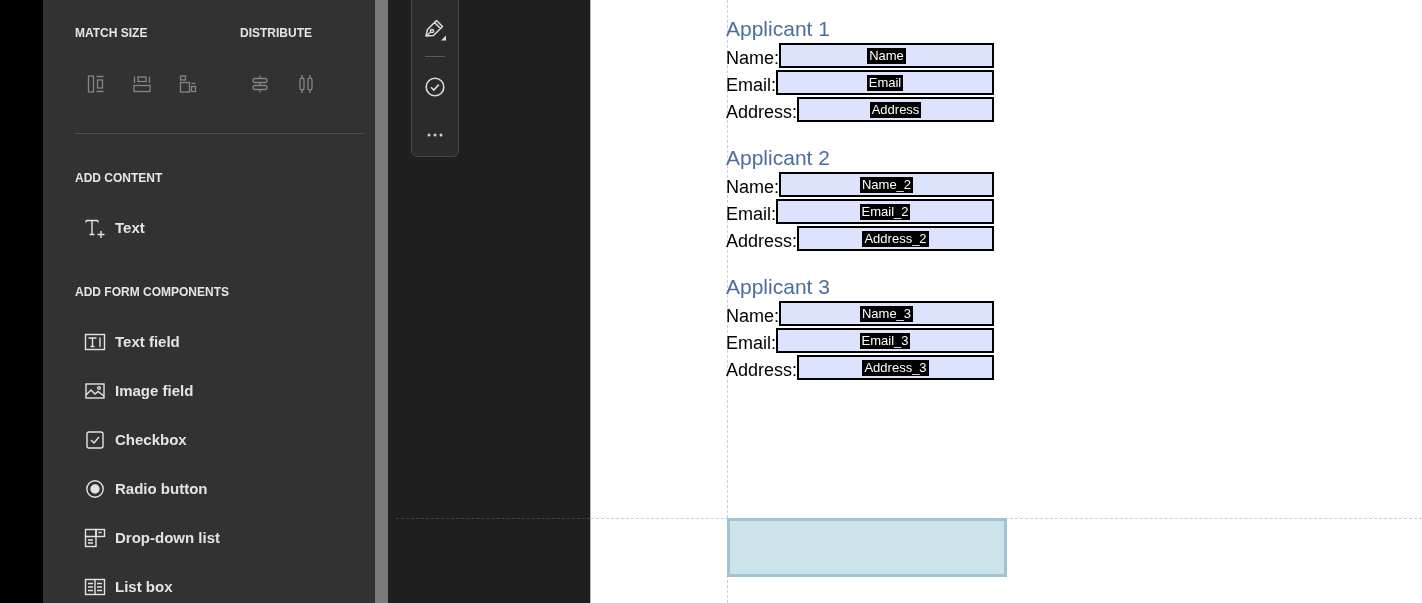 The height and width of the screenshot is (603, 1422). I want to click on text-field: Address_3, so click(895, 367).